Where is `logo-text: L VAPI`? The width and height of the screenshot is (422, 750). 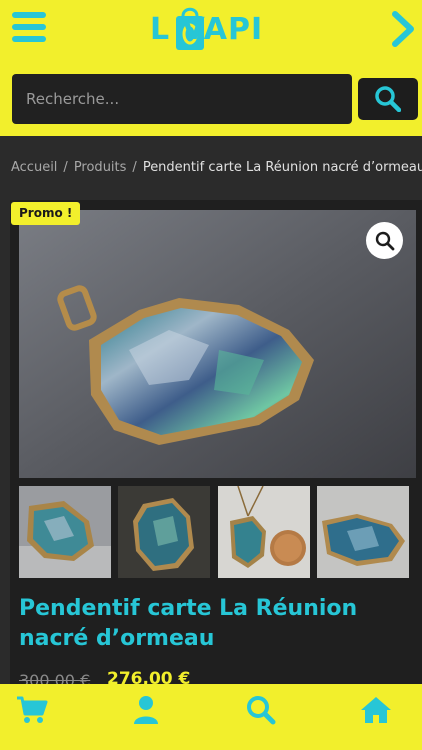 logo-text: L VAPI is located at coordinates (207, 29).